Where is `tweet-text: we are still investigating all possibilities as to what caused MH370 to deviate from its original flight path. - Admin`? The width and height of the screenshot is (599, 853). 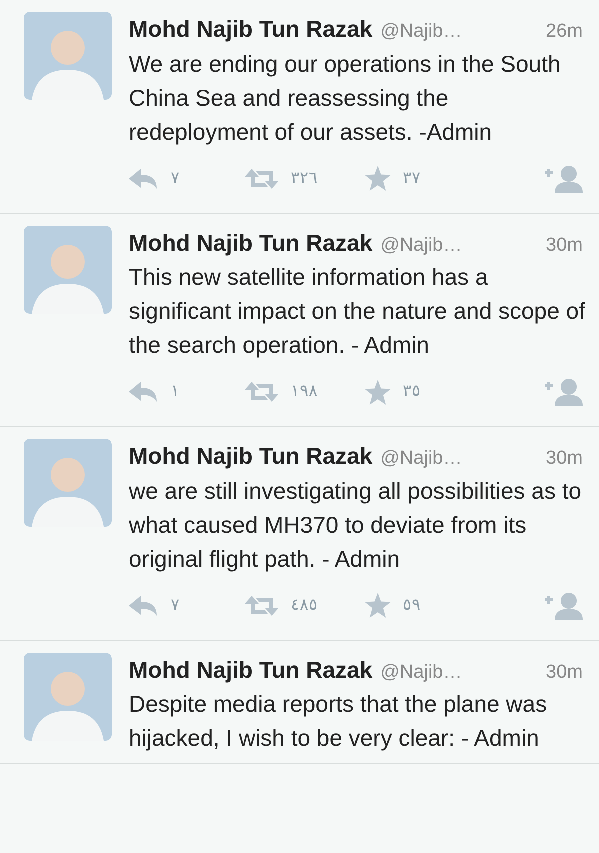
tweet-text: we are still investigating all possibilities as to what caused MH370 to deviate from its original flight path. - Admin is located at coordinates (356, 525).